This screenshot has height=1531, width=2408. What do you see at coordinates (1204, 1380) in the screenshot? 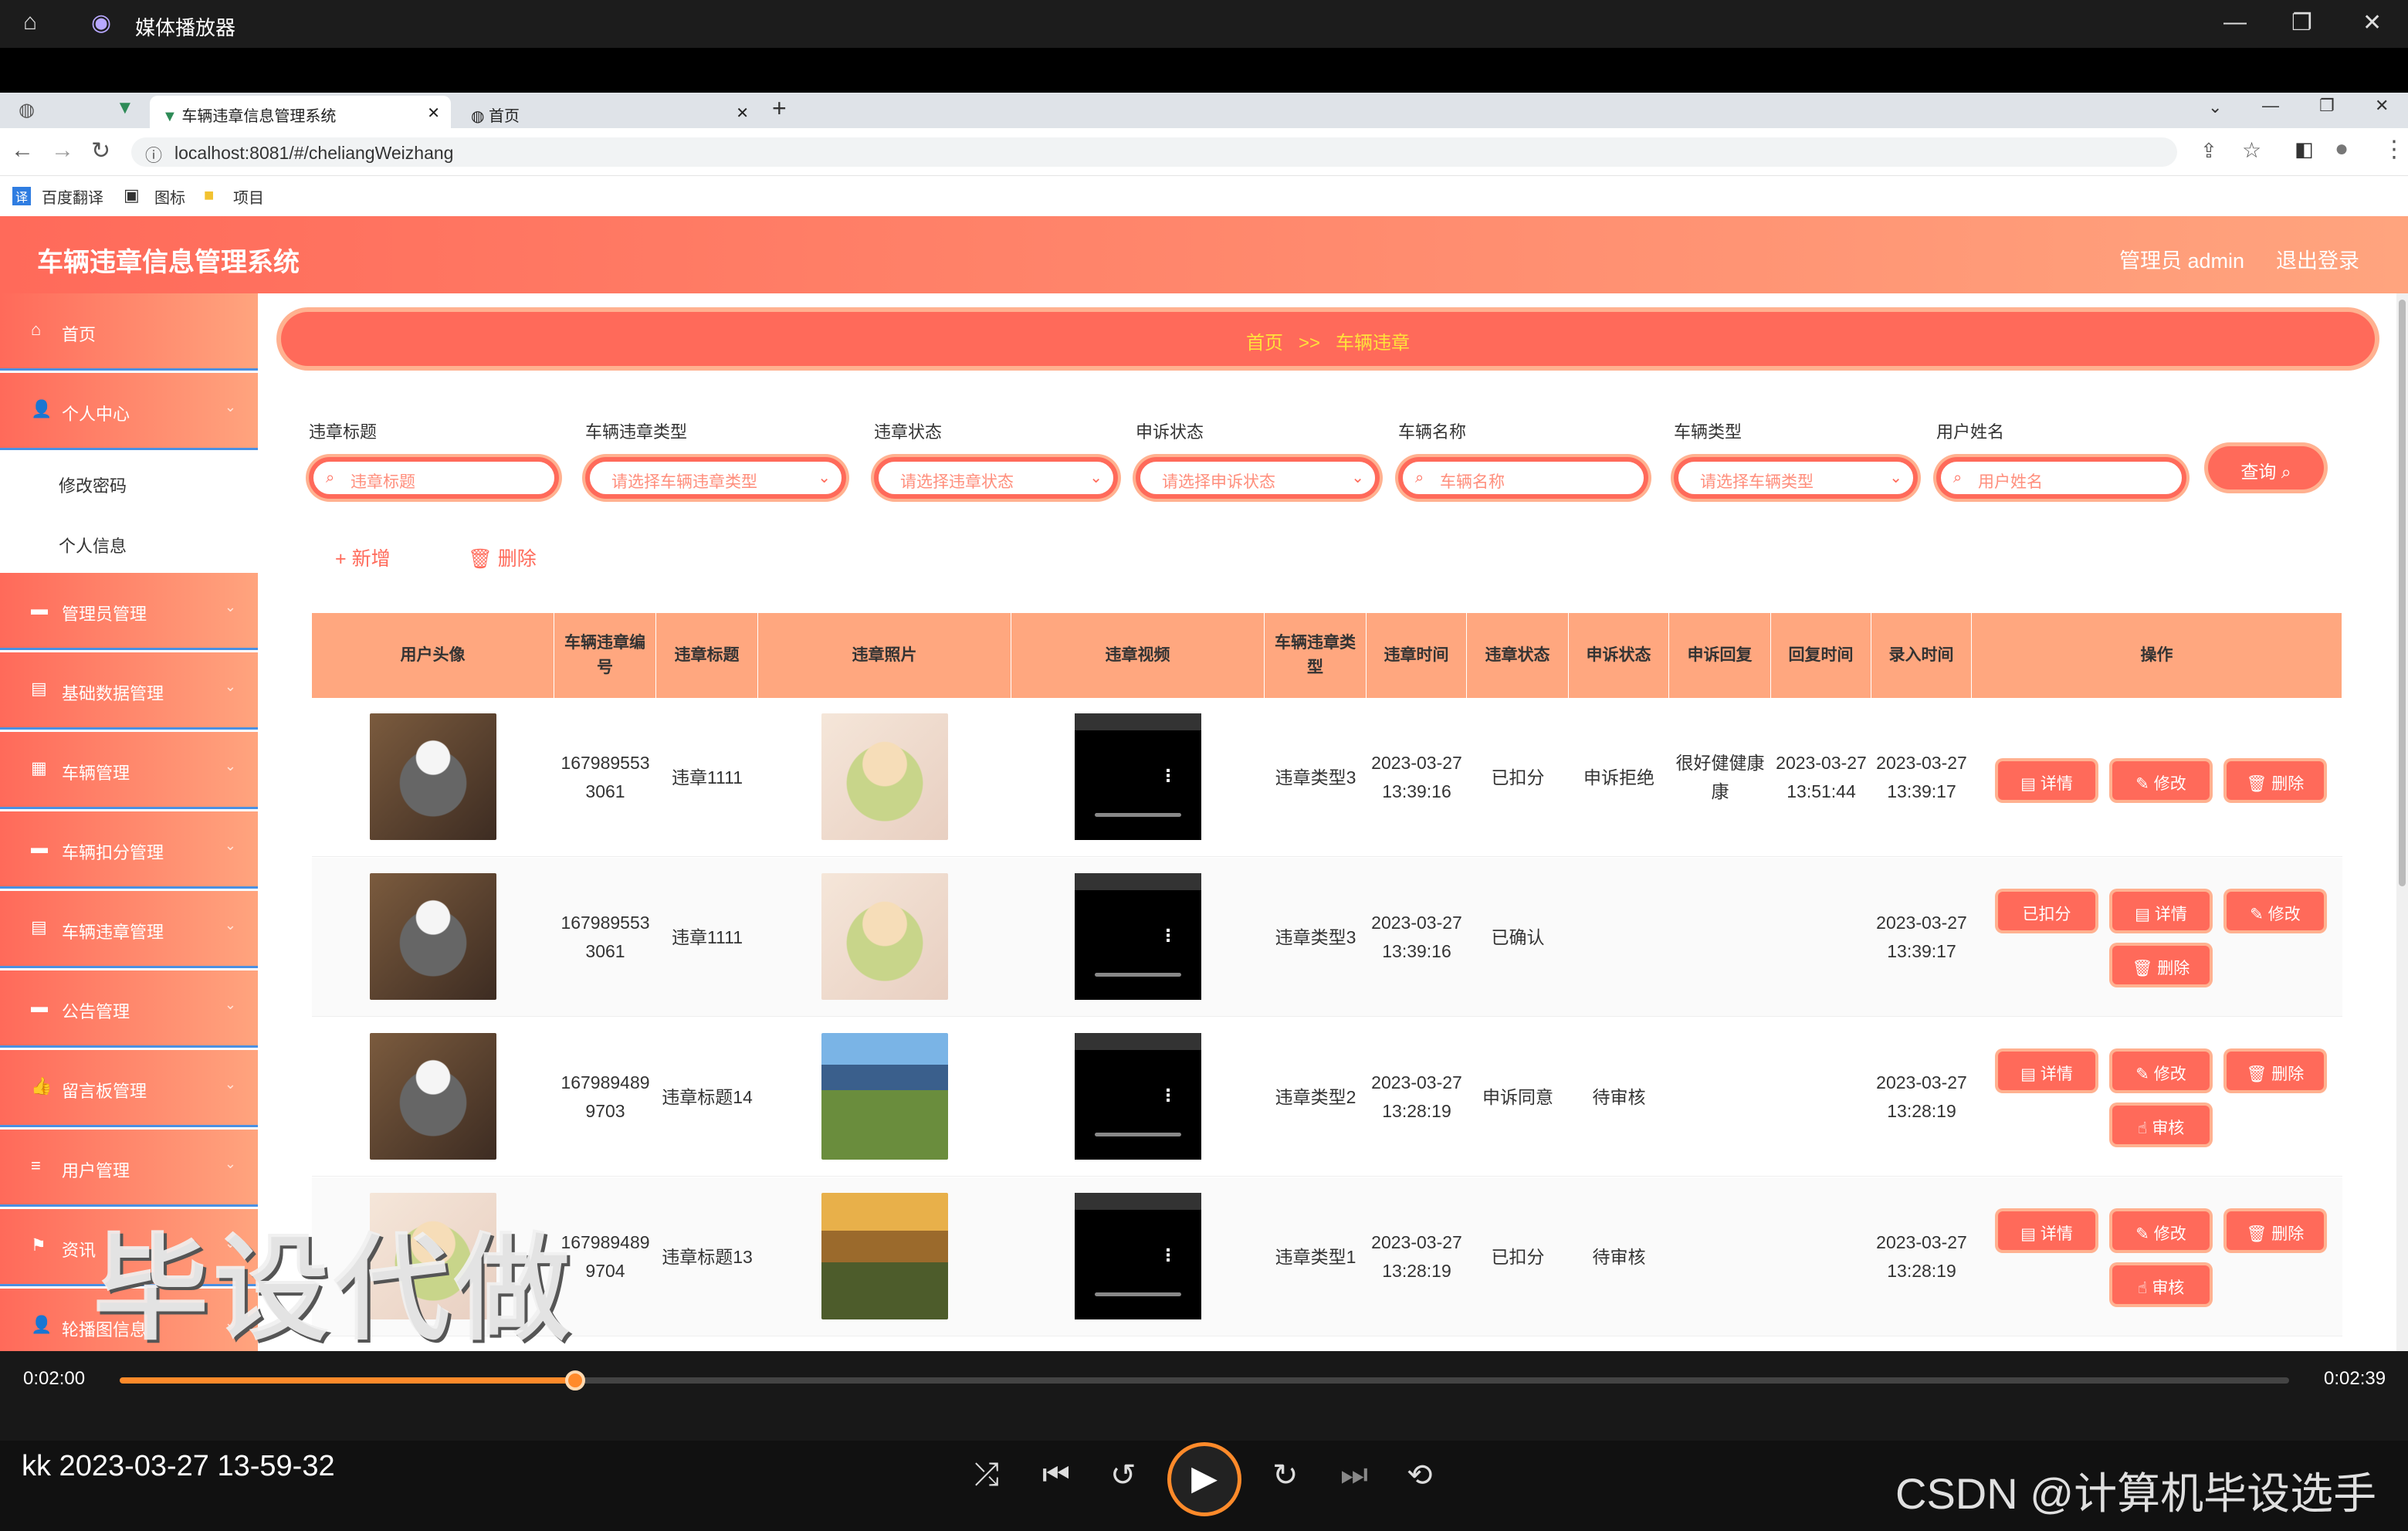
I see `seek-track` at bounding box center [1204, 1380].